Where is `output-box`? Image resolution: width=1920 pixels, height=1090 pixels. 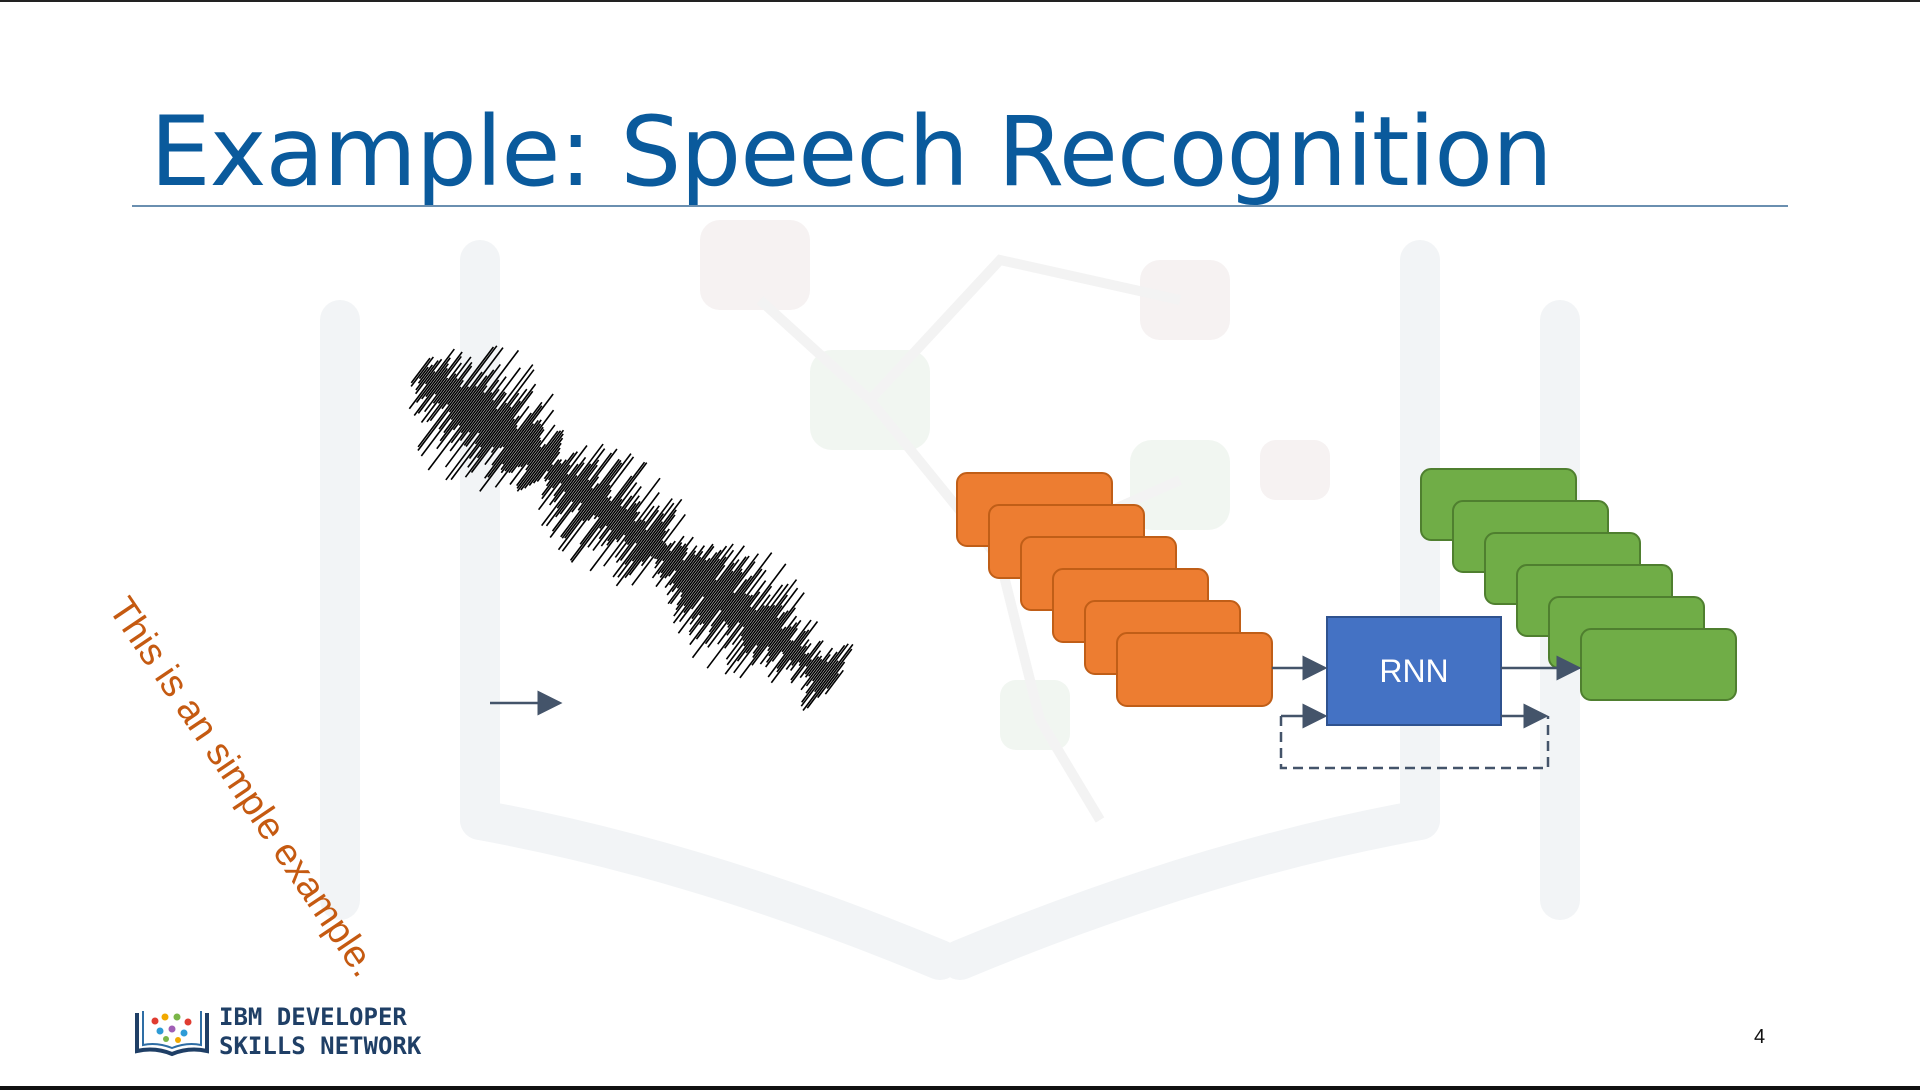 output-box is located at coordinates (1658, 664).